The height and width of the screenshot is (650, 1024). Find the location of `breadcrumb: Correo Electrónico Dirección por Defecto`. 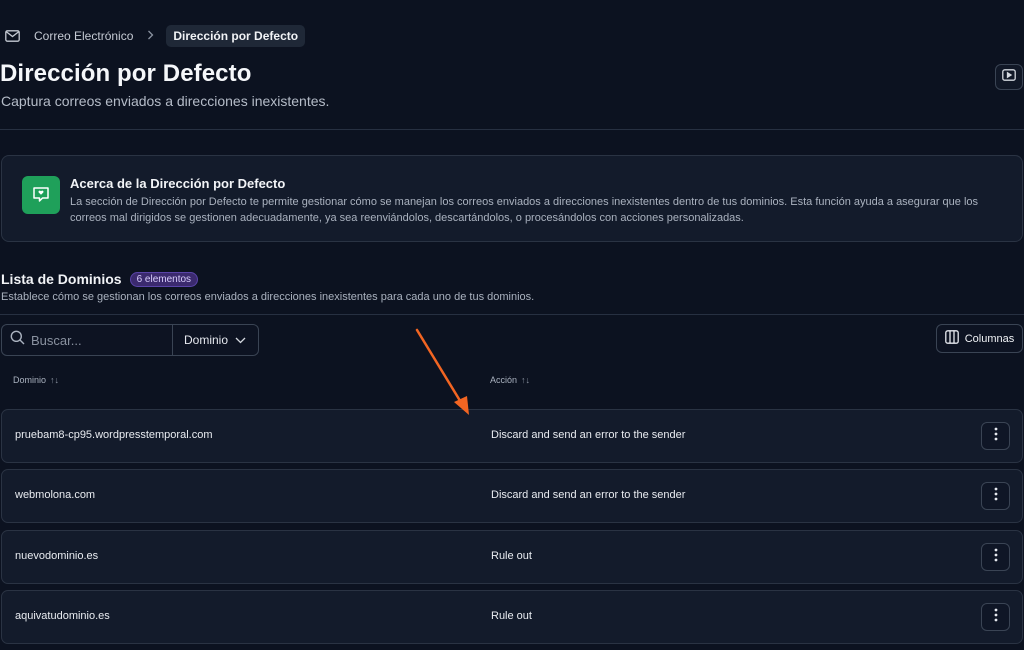

breadcrumb: Correo Electrónico Dirección por Defecto is located at coordinates (155, 36).